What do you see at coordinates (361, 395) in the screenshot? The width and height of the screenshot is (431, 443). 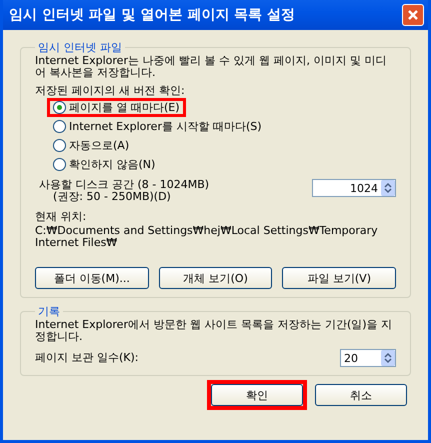 I see `cancel-button: 취소` at bounding box center [361, 395].